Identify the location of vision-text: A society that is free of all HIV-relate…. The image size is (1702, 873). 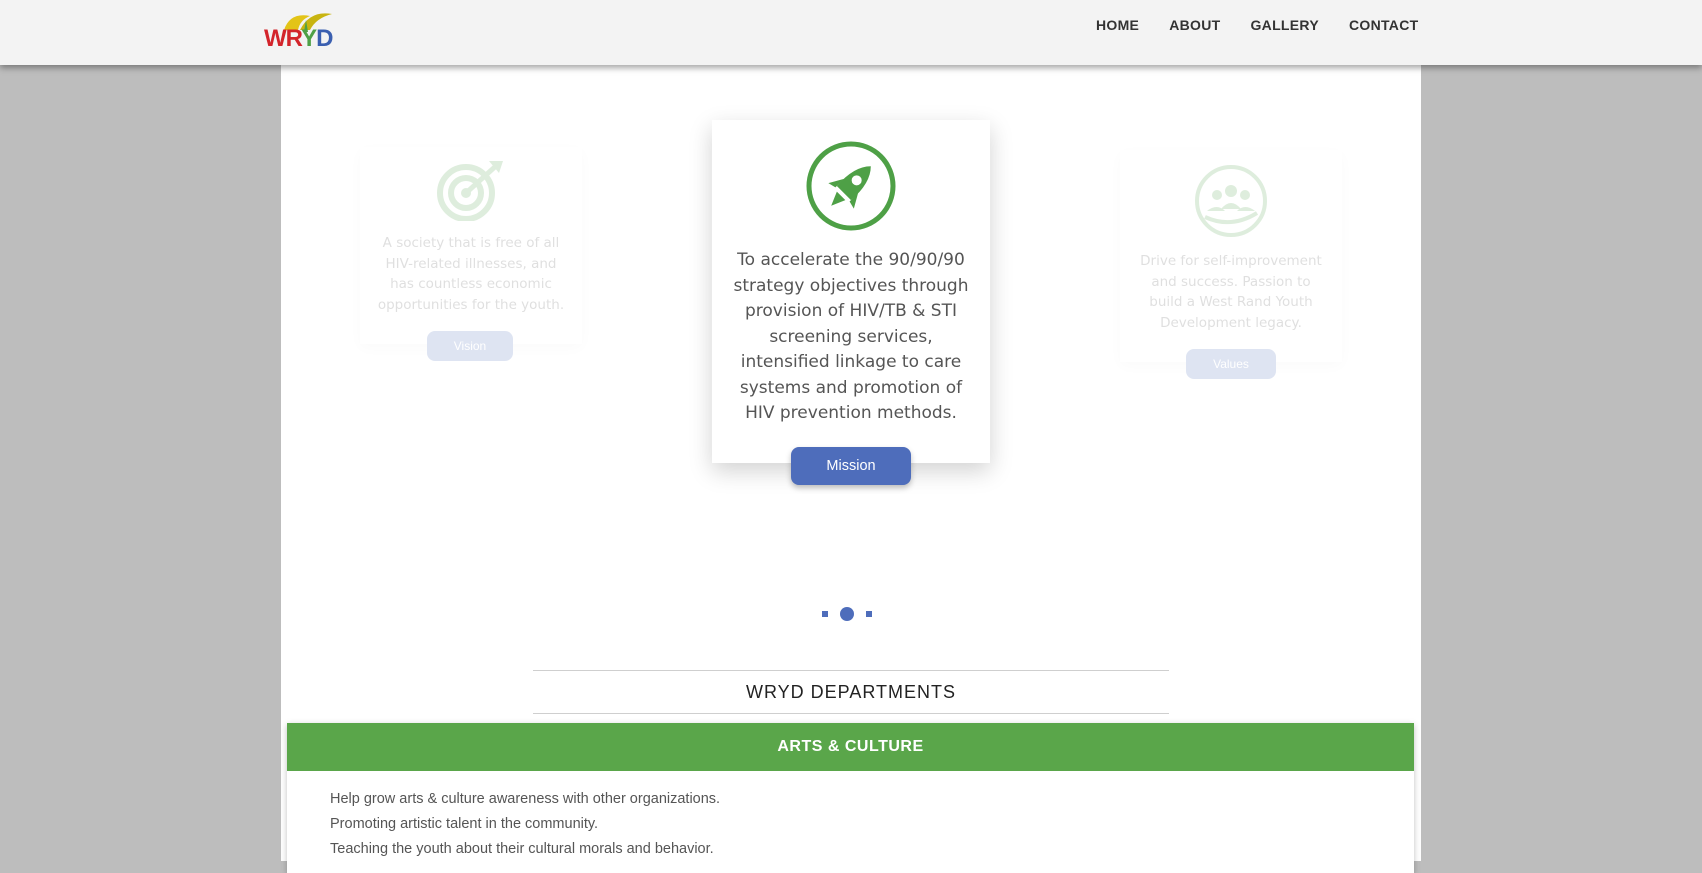
(471, 274).